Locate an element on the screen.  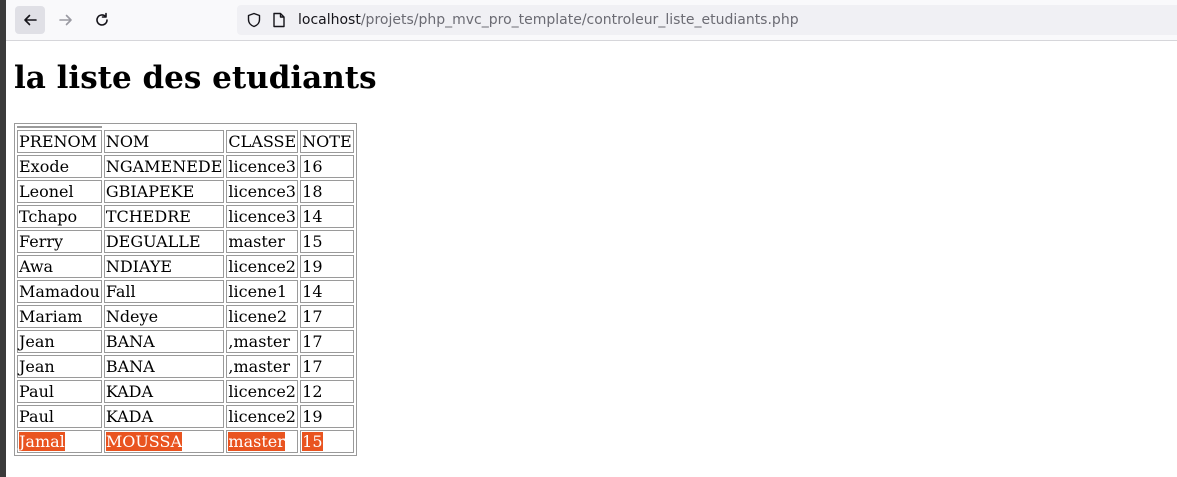
table-row: Awa NDIAYE licence2 19 is located at coordinates (185, 266).